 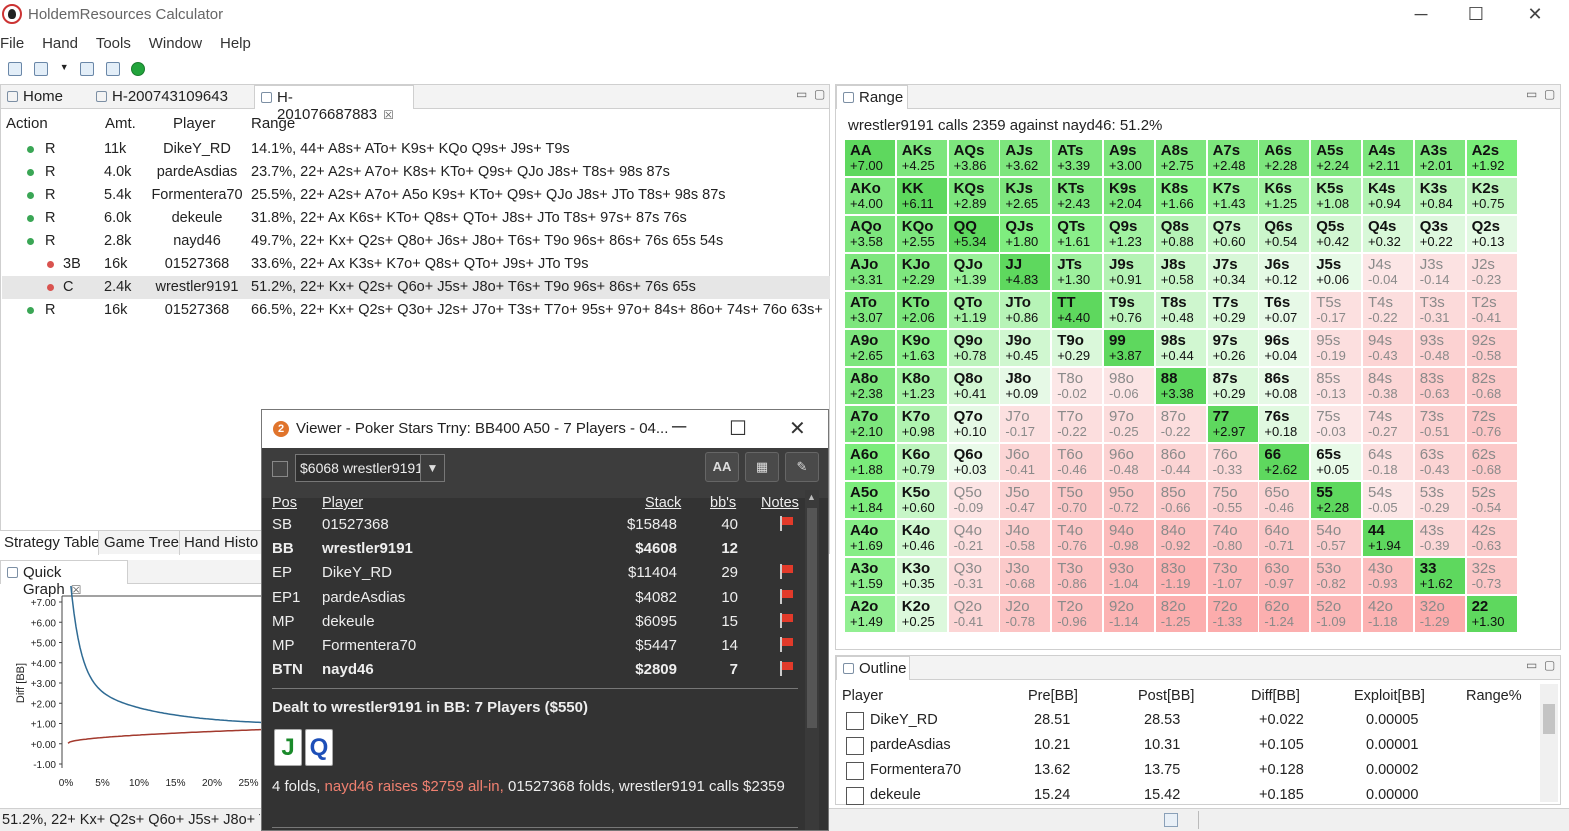 I want to click on tab-hand-2: H-201076687883 ☒, so click(x=334, y=104).